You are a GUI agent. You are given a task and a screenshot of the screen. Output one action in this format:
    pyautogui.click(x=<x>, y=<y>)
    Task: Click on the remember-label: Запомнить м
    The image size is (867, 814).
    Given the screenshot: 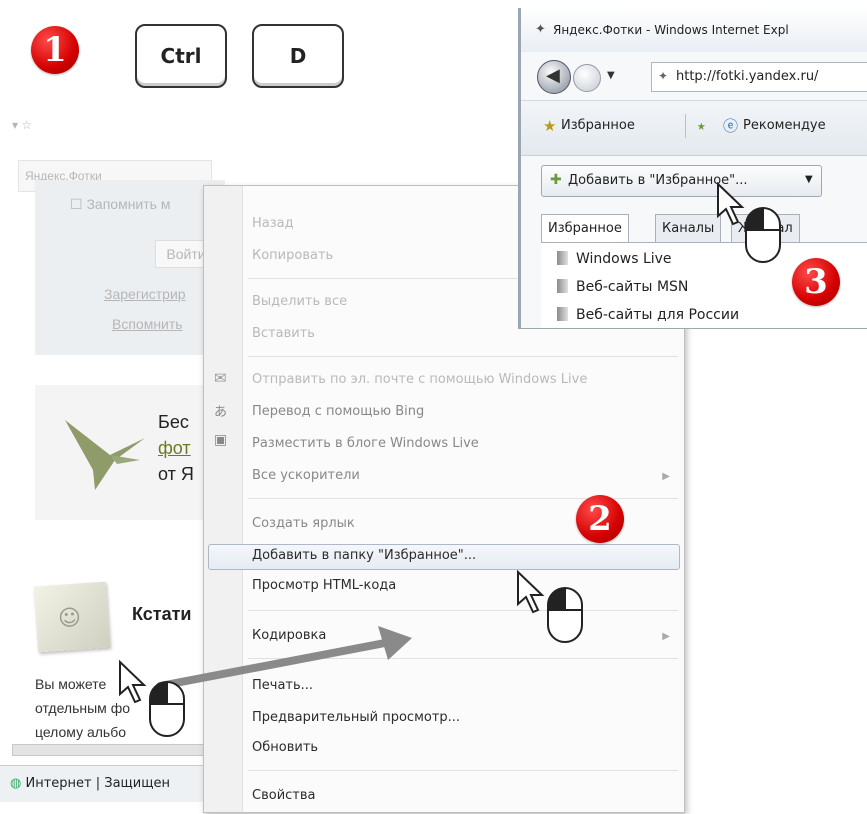 What is the action you would take?
    pyautogui.click(x=128, y=204)
    